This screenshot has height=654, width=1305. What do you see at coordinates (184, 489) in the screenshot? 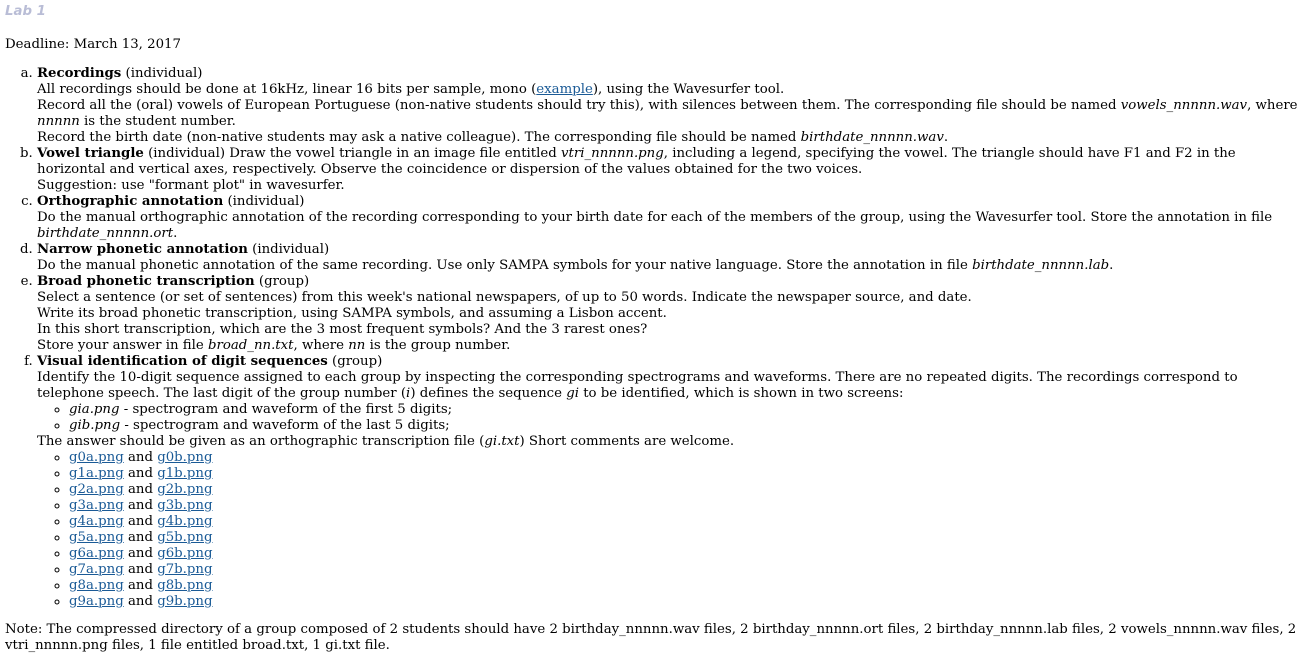
I see `file-link: g2b.png` at bounding box center [184, 489].